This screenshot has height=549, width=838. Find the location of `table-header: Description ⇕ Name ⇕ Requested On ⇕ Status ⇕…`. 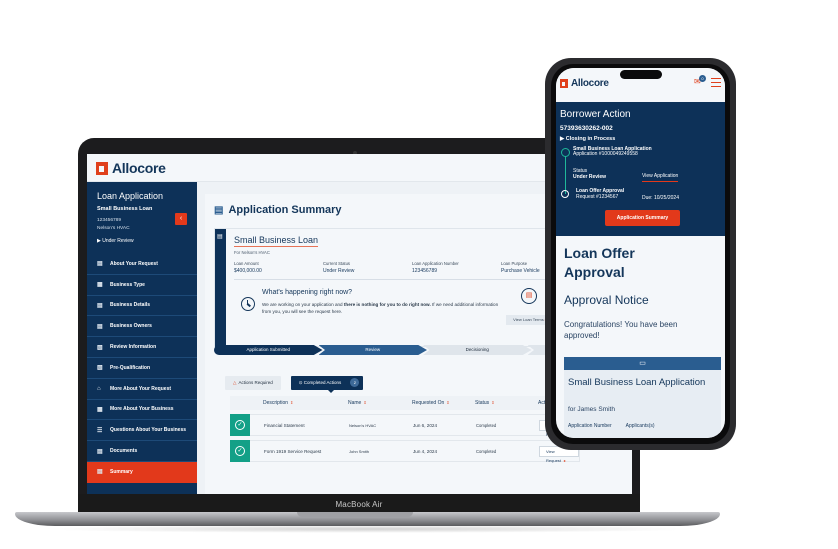

table-header: Description ⇕ Name ⇕ Requested On ⇕ Status ⇕… is located at coordinates (405, 403).